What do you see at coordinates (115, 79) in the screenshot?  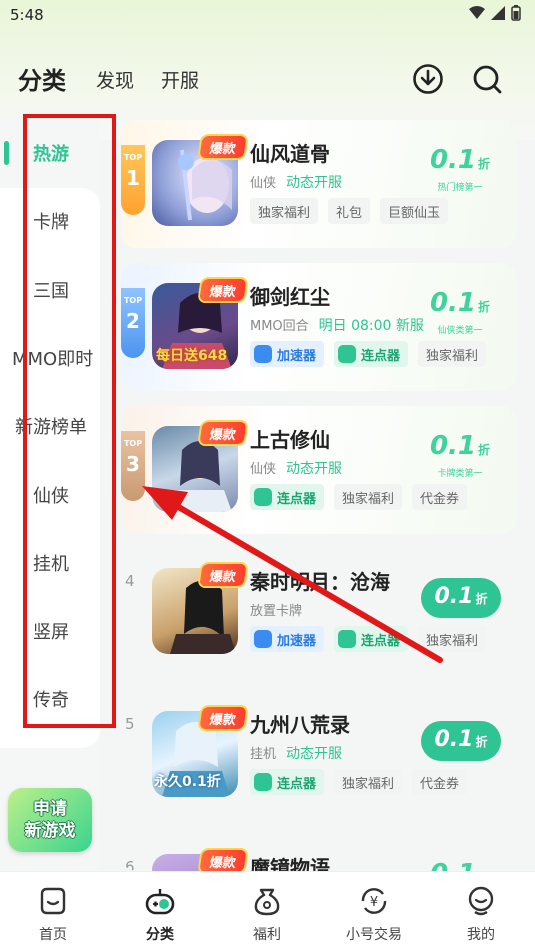 I see `tab-discover: 发现` at bounding box center [115, 79].